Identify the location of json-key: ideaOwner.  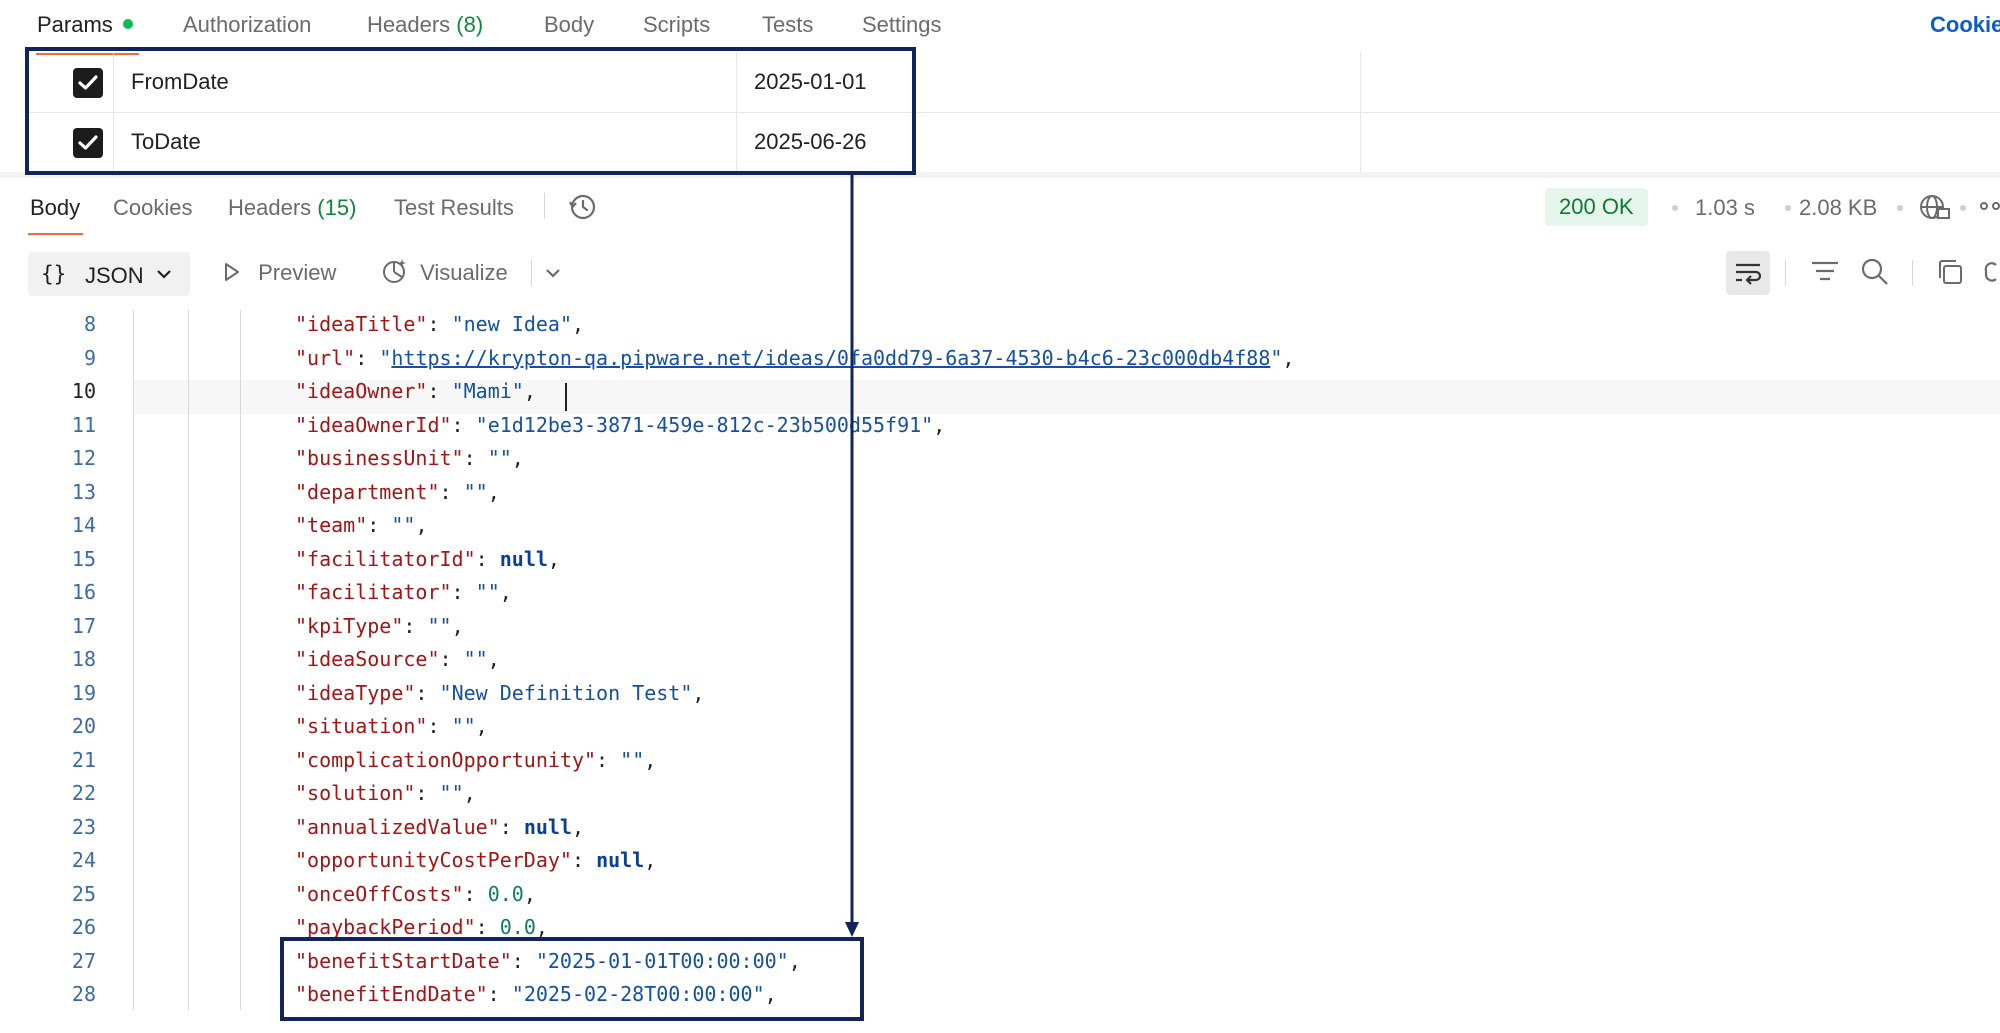
(361, 391).